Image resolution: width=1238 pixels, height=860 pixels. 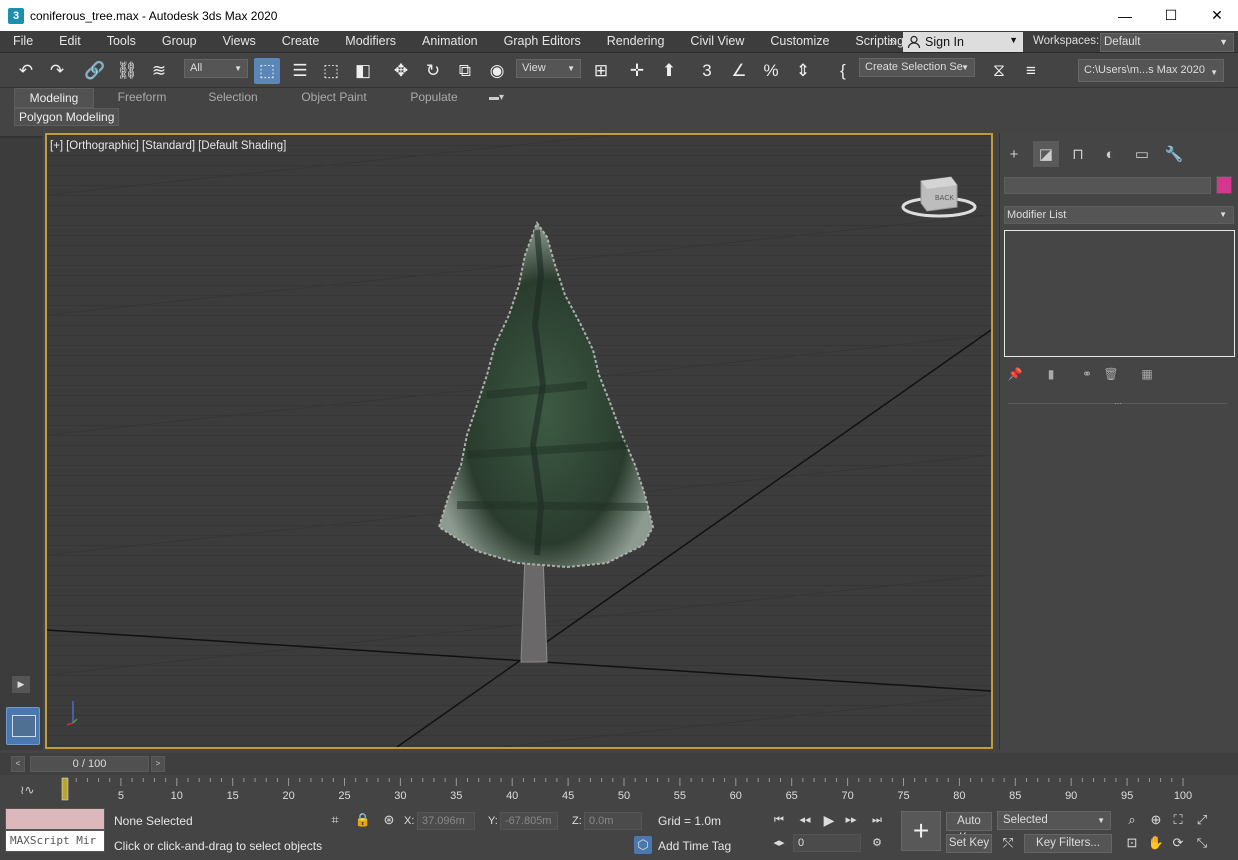 What do you see at coordinates (363, 71) in the screenshot?
I see `window-crossing-icon: ◧` at bounding box center [363, 71].